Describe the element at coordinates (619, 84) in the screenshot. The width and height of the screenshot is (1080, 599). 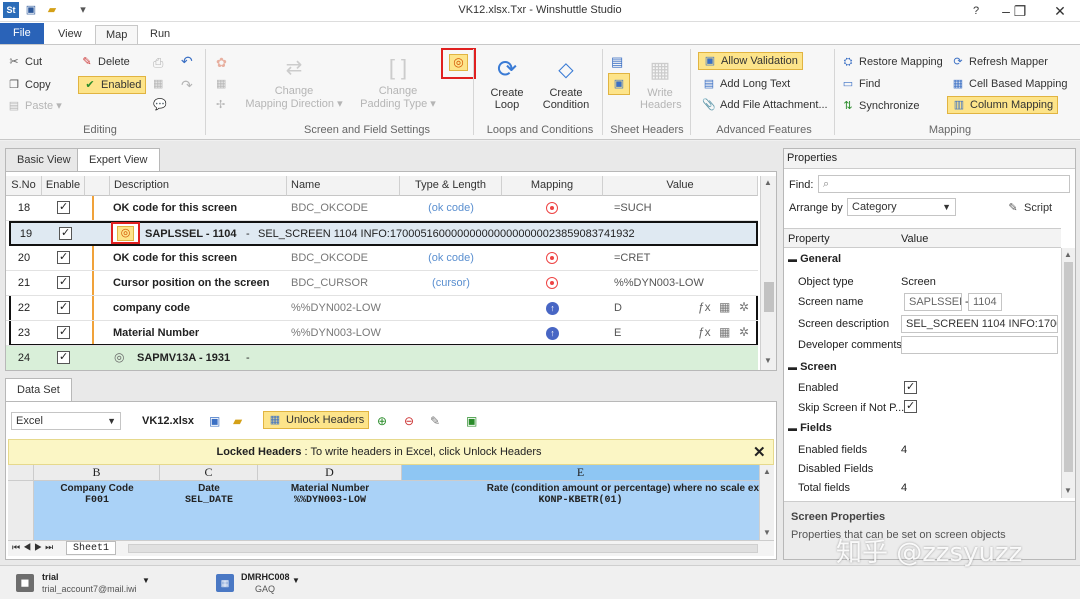
I see `highlighted-sheet-icon: ▣` at that location.